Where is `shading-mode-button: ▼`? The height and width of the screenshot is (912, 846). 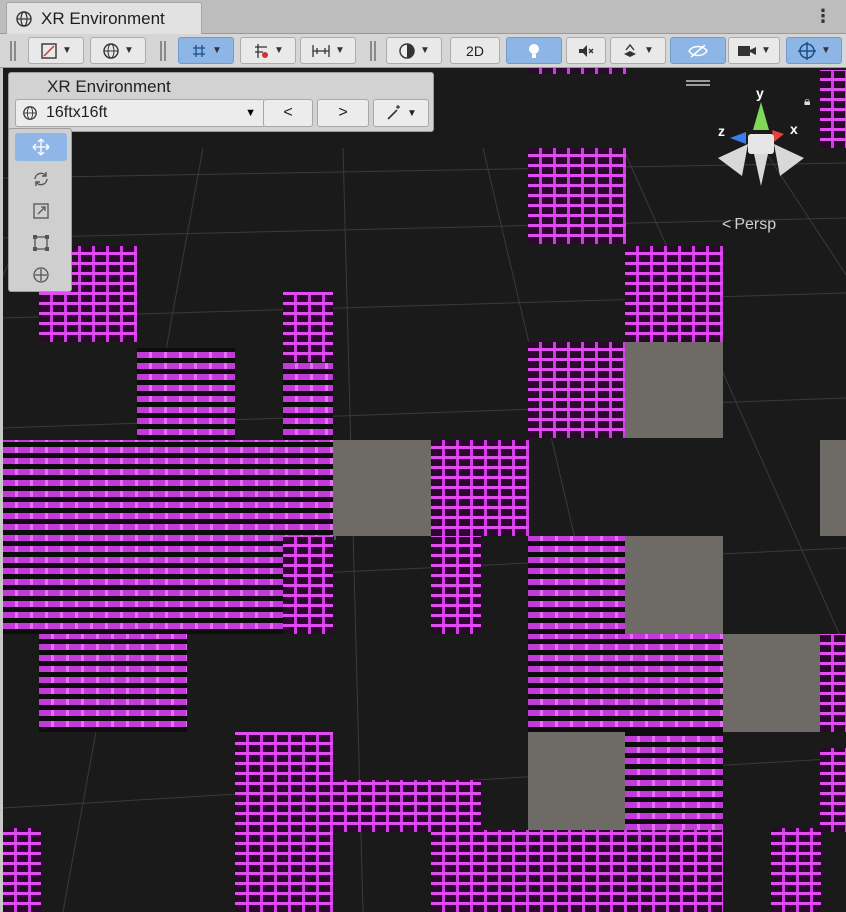 shading-mode-button: ▼ is located at coordinates (414, 50).